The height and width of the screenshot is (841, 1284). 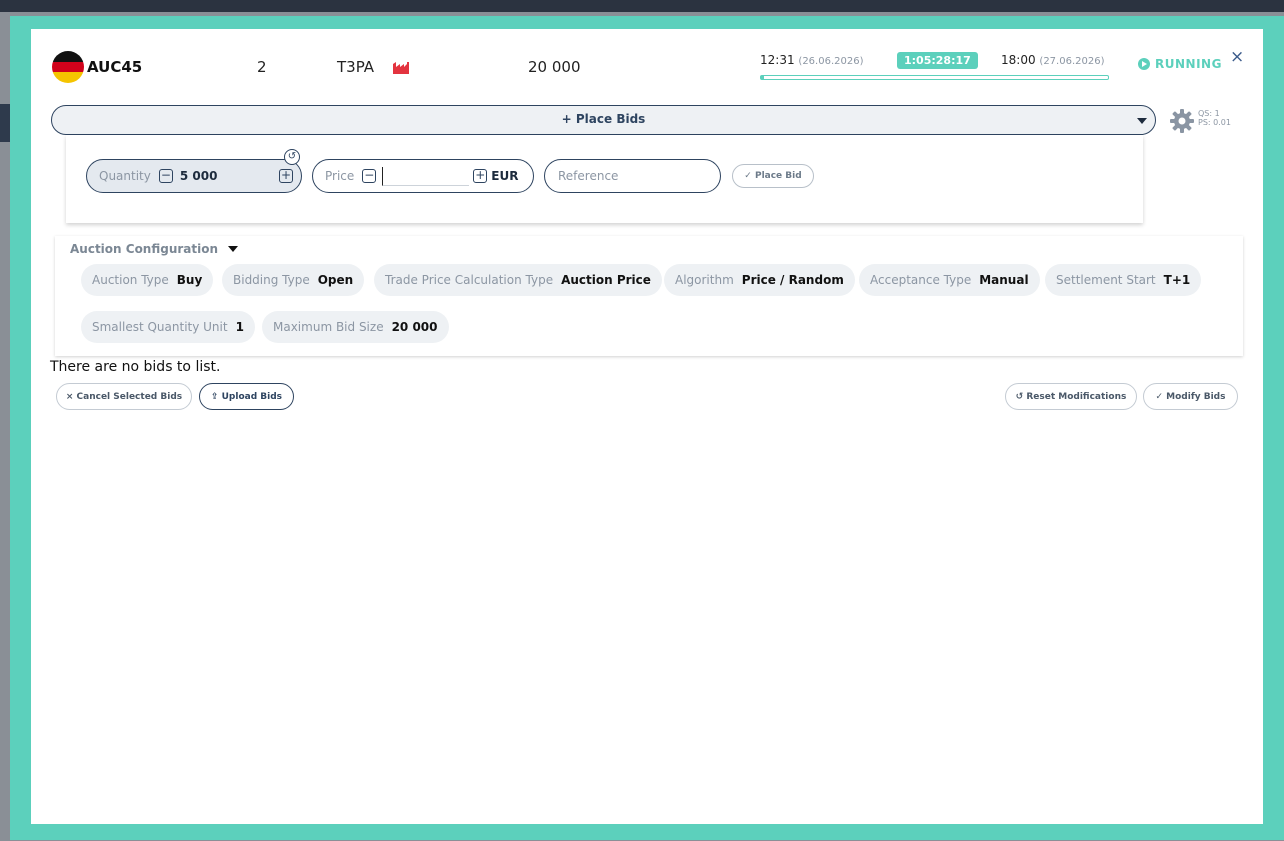 I want to click on start-date: (26.06.2026), so click(x=831, y=61).